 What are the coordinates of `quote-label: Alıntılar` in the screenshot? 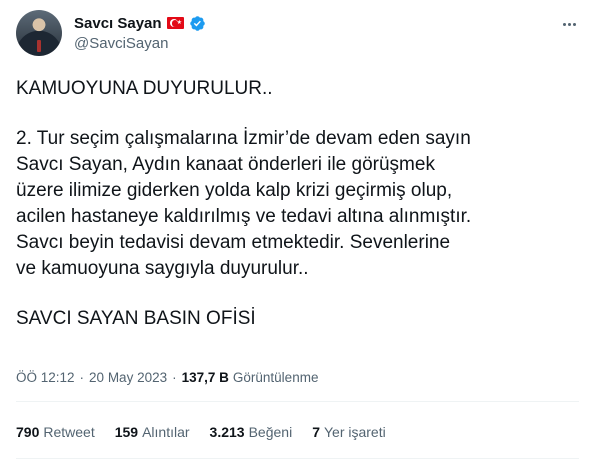 It's located at (166, 432).